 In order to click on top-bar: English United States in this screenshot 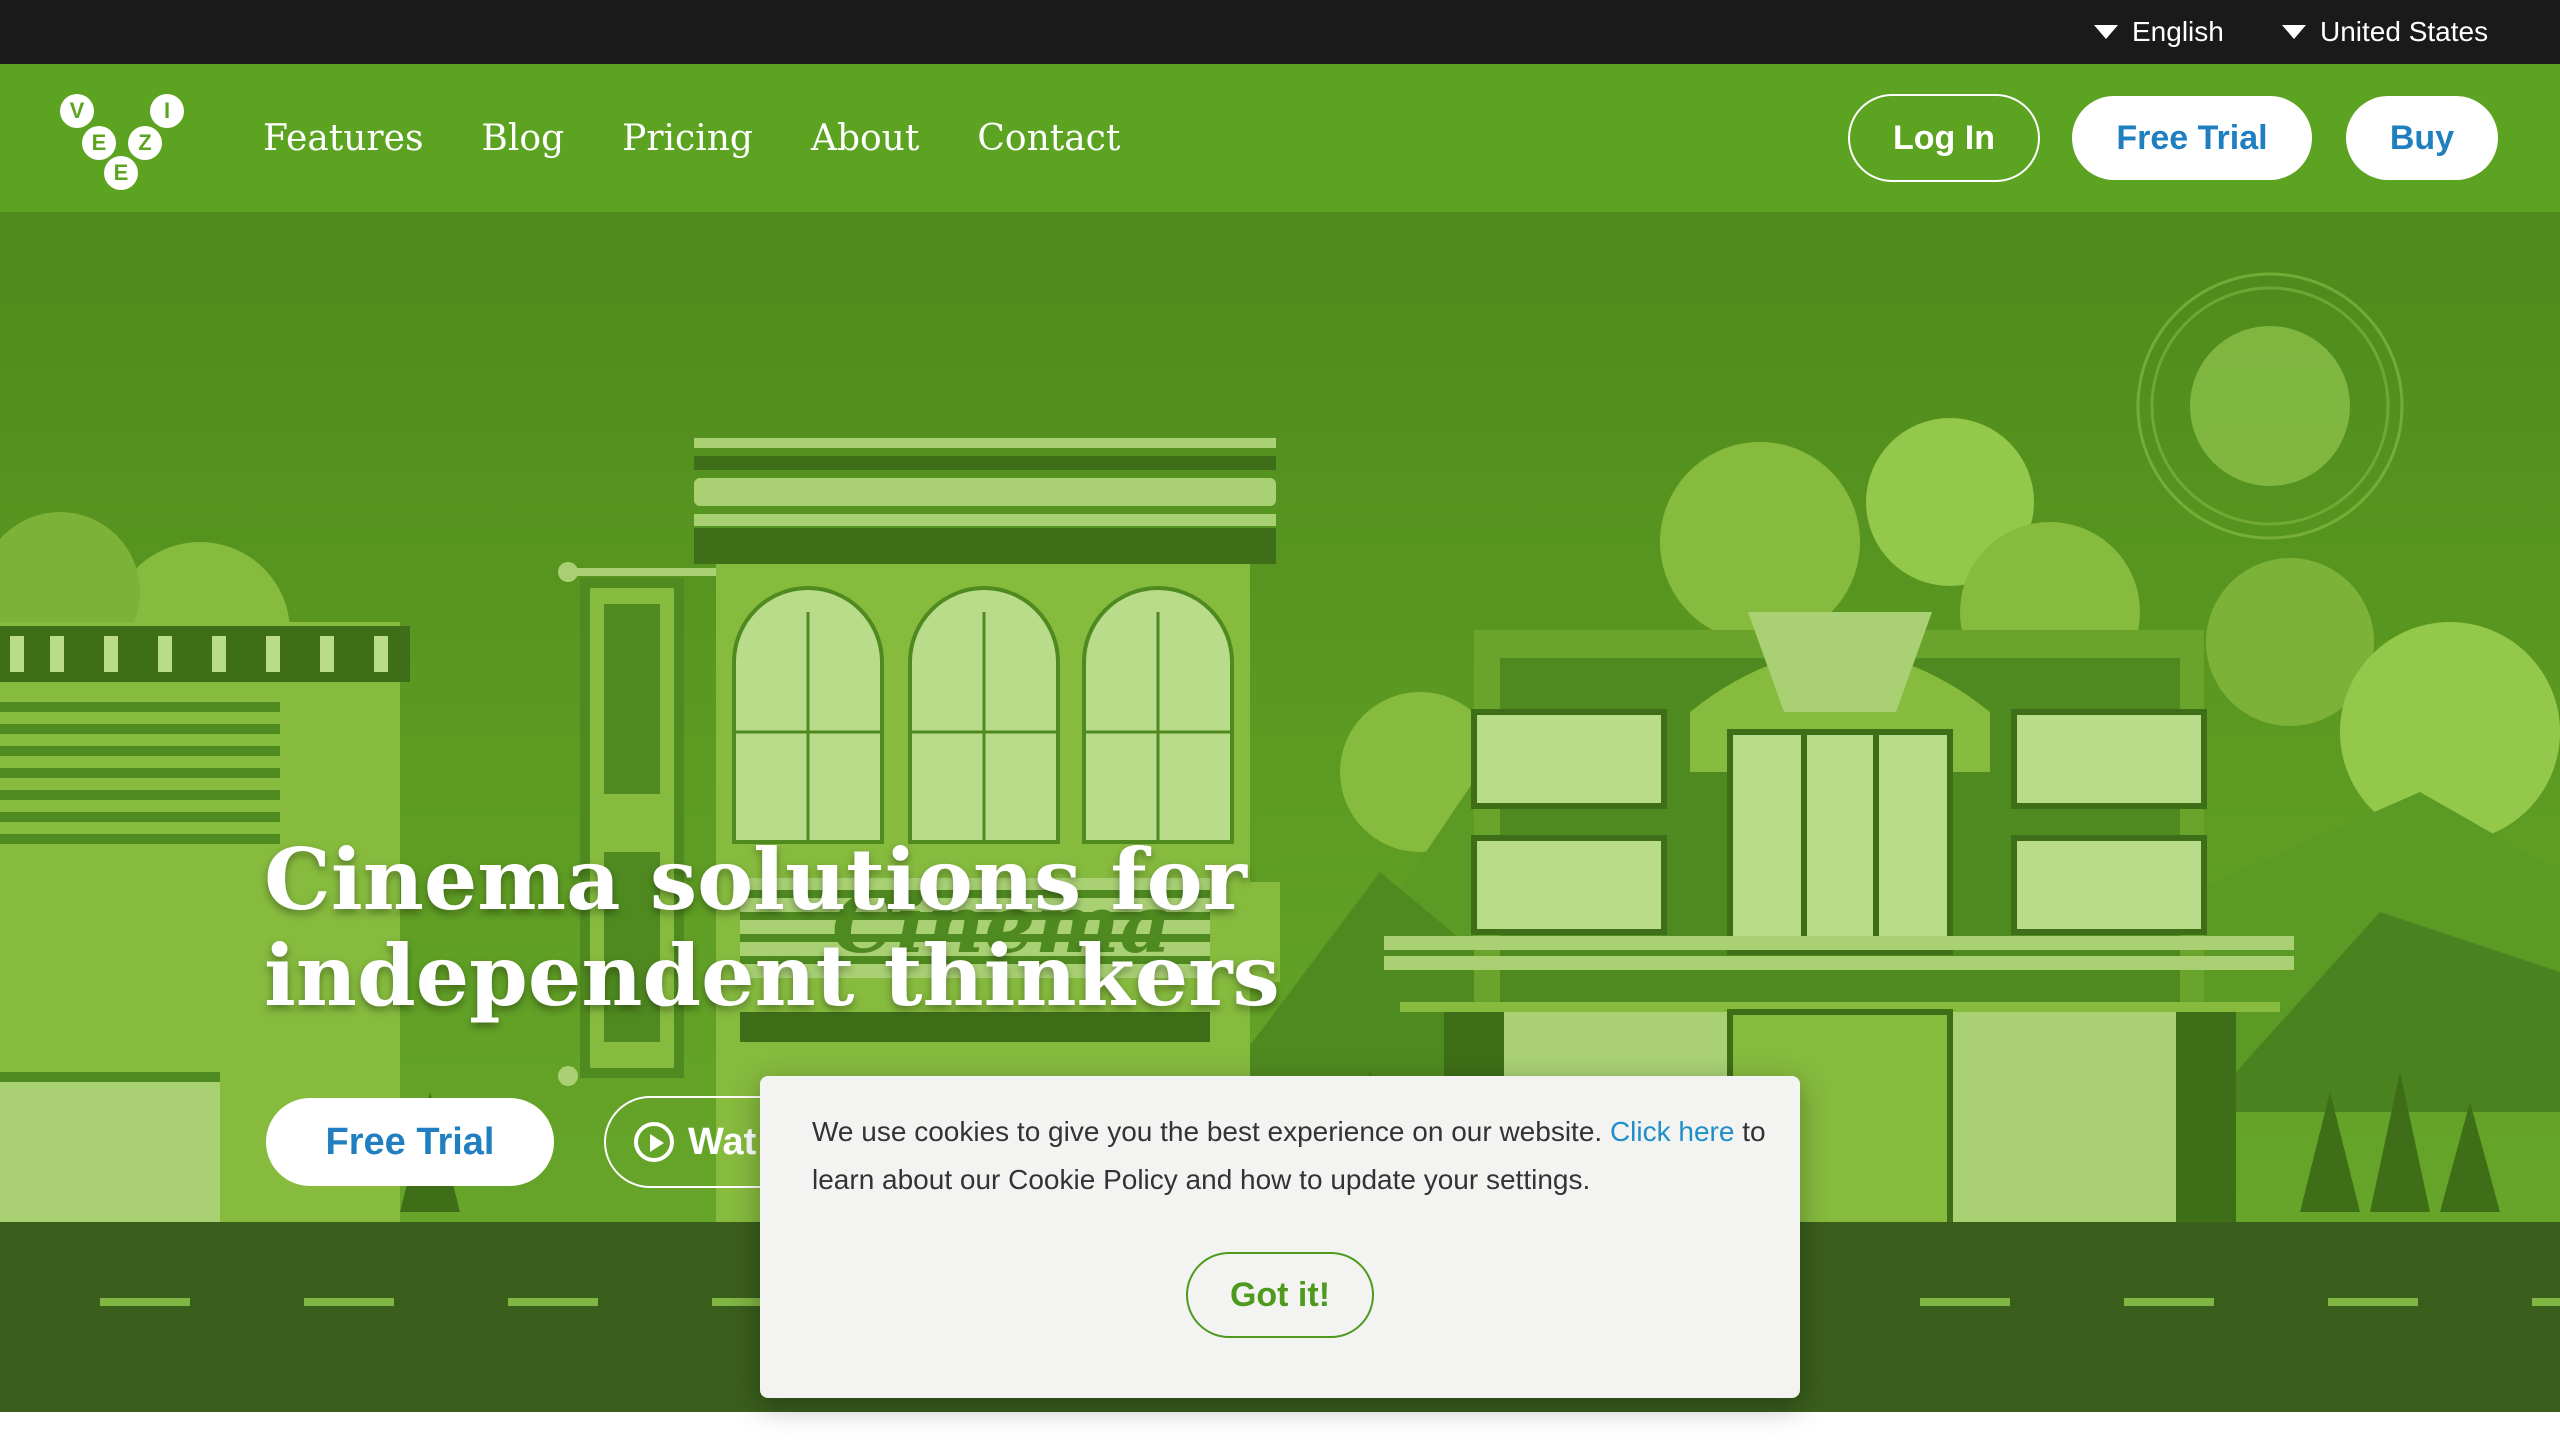, I will do `click(1280, 32)`.